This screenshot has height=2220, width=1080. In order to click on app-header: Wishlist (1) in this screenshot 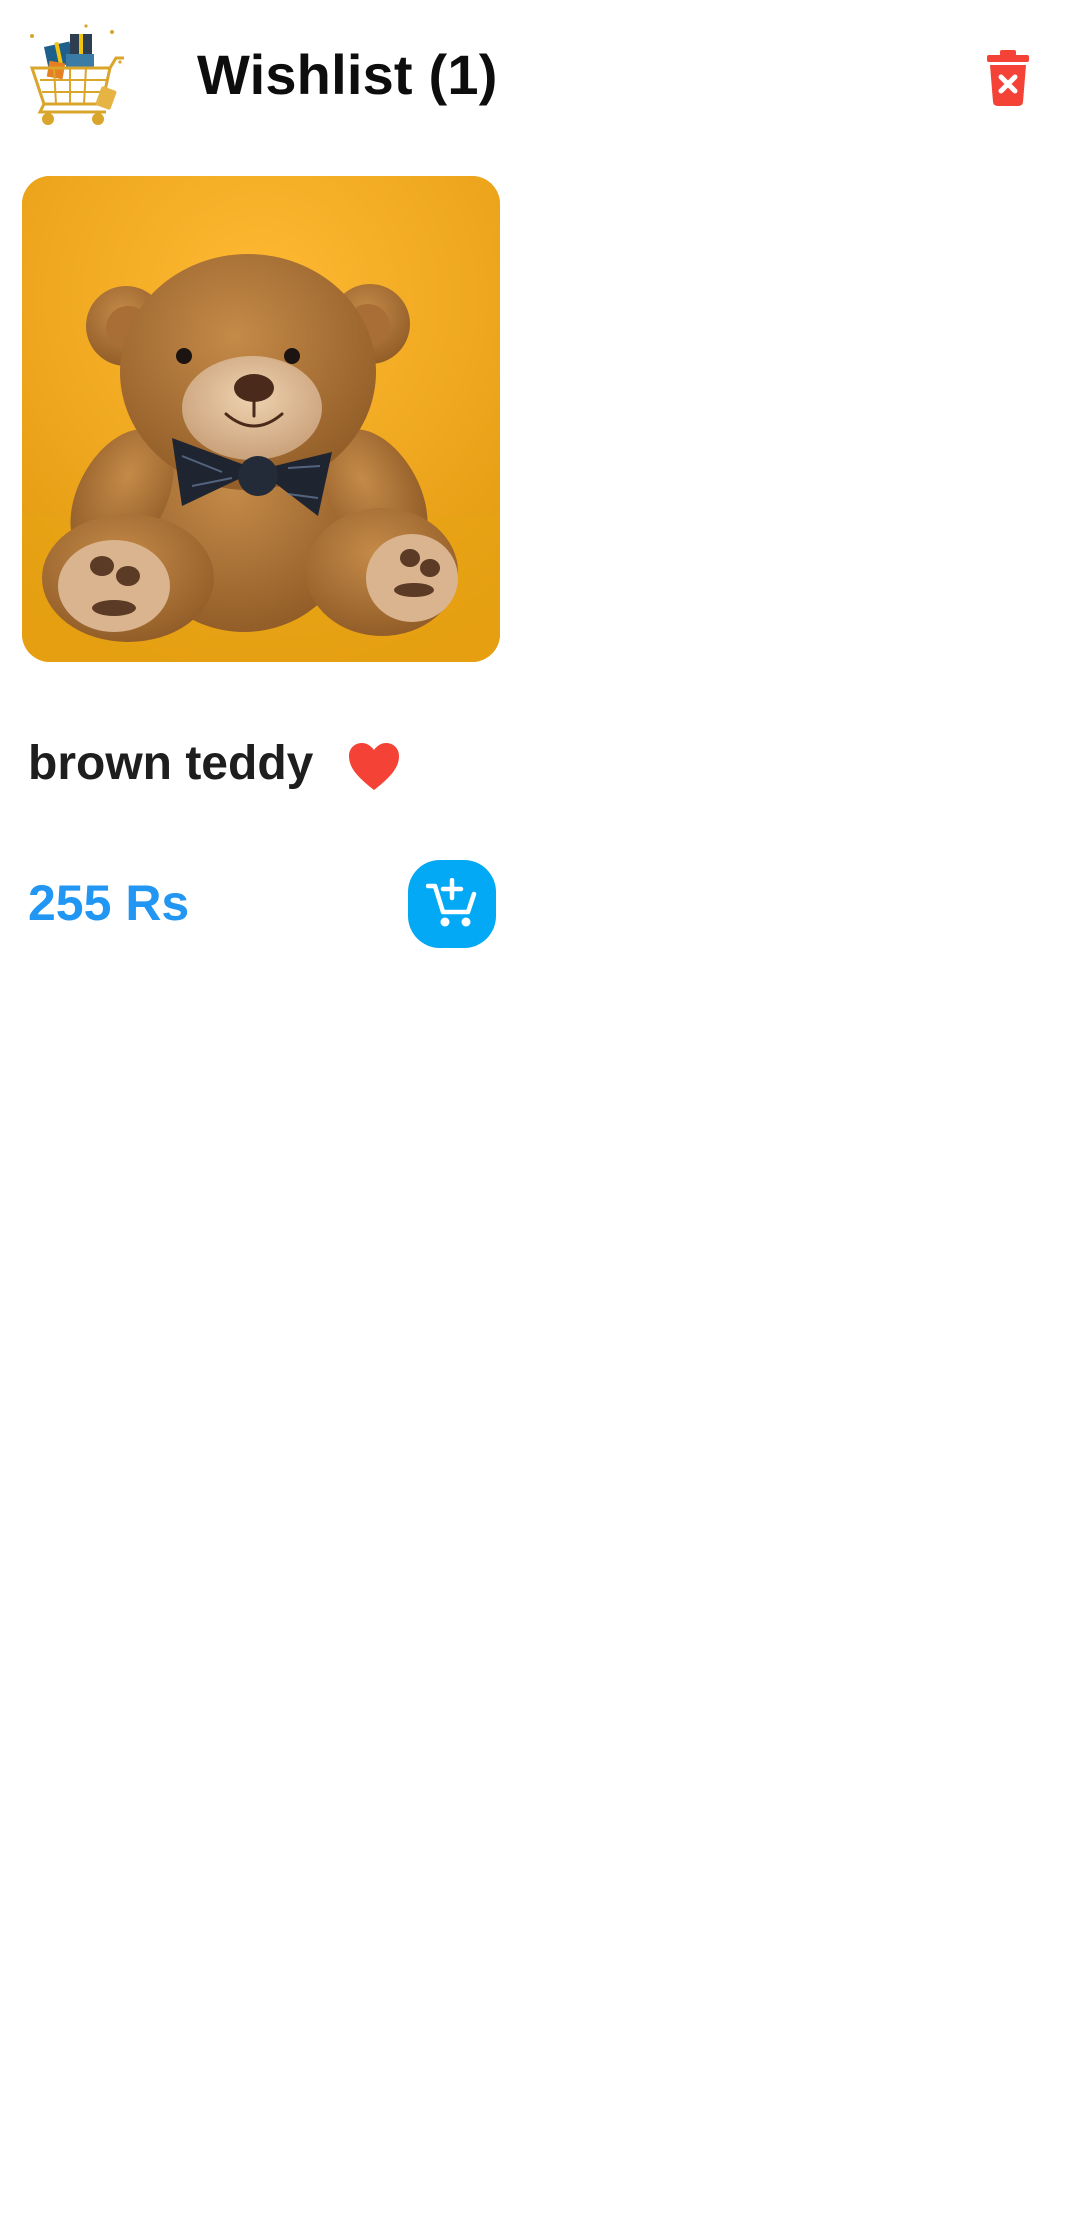, I will do `click(540, 80)`.